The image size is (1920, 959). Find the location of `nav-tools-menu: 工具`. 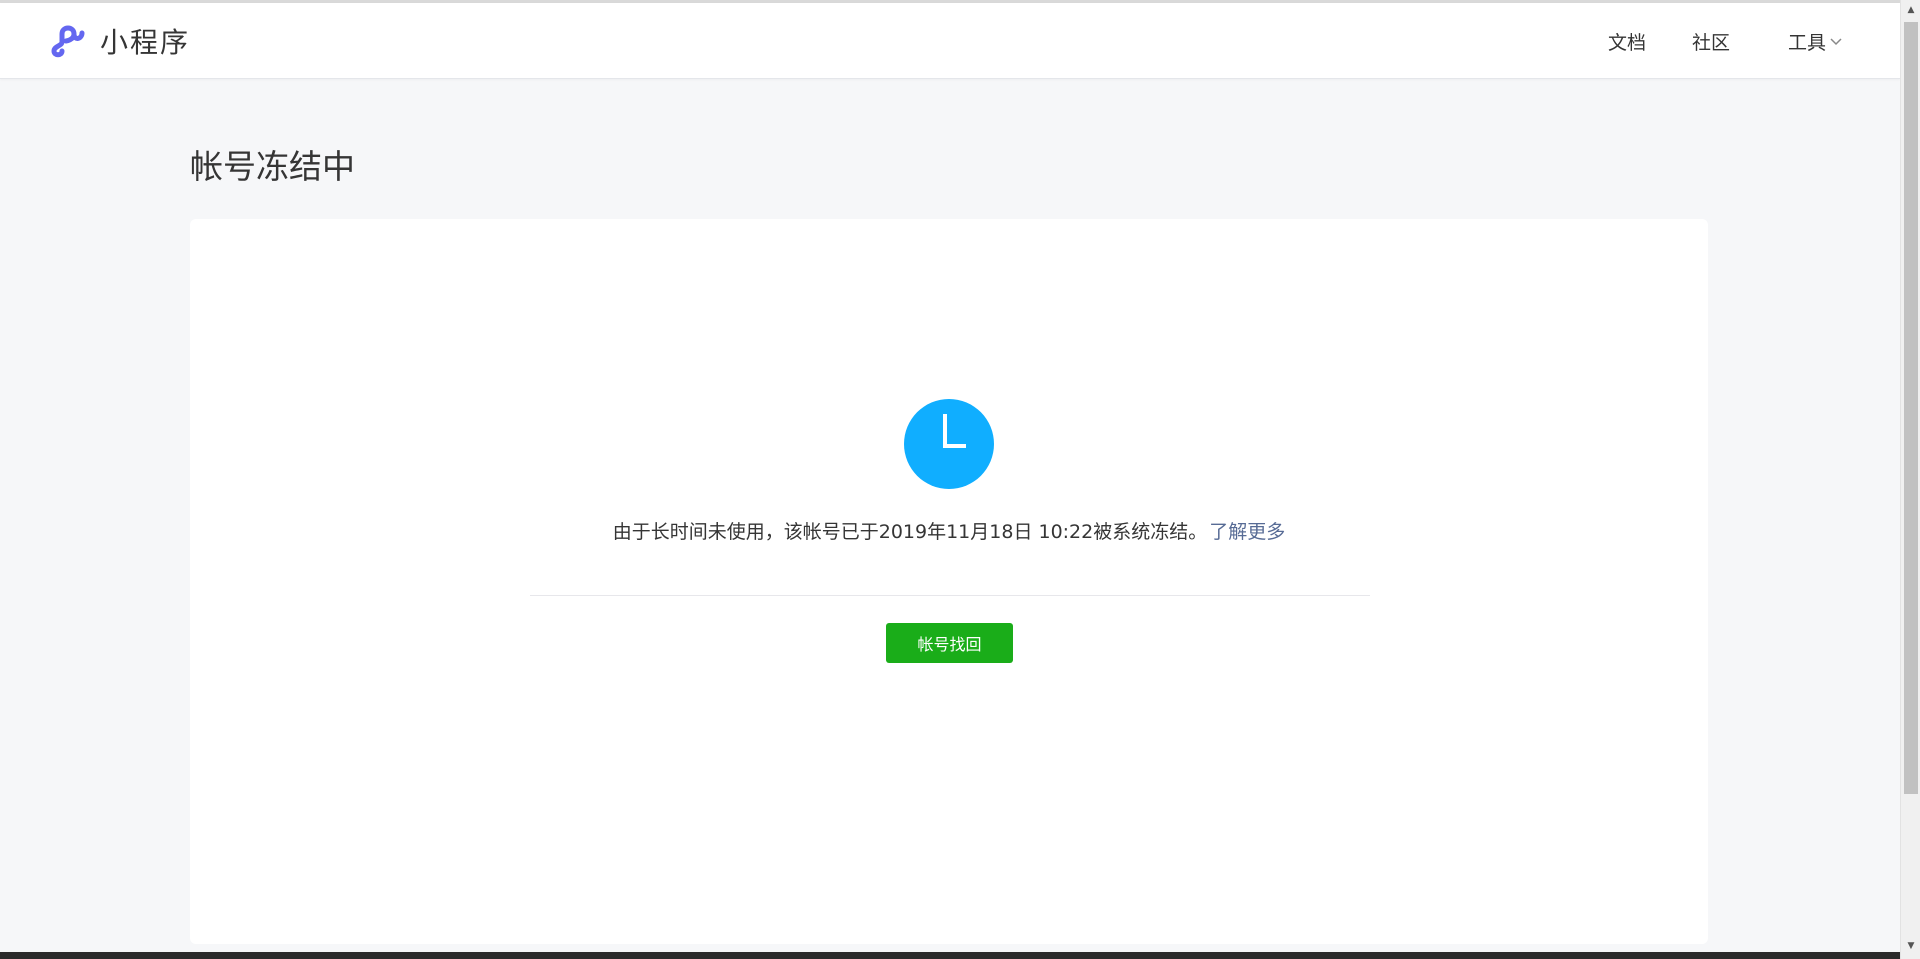

nav-tools-menu: 工具 is located at coordinates (1815, 41).